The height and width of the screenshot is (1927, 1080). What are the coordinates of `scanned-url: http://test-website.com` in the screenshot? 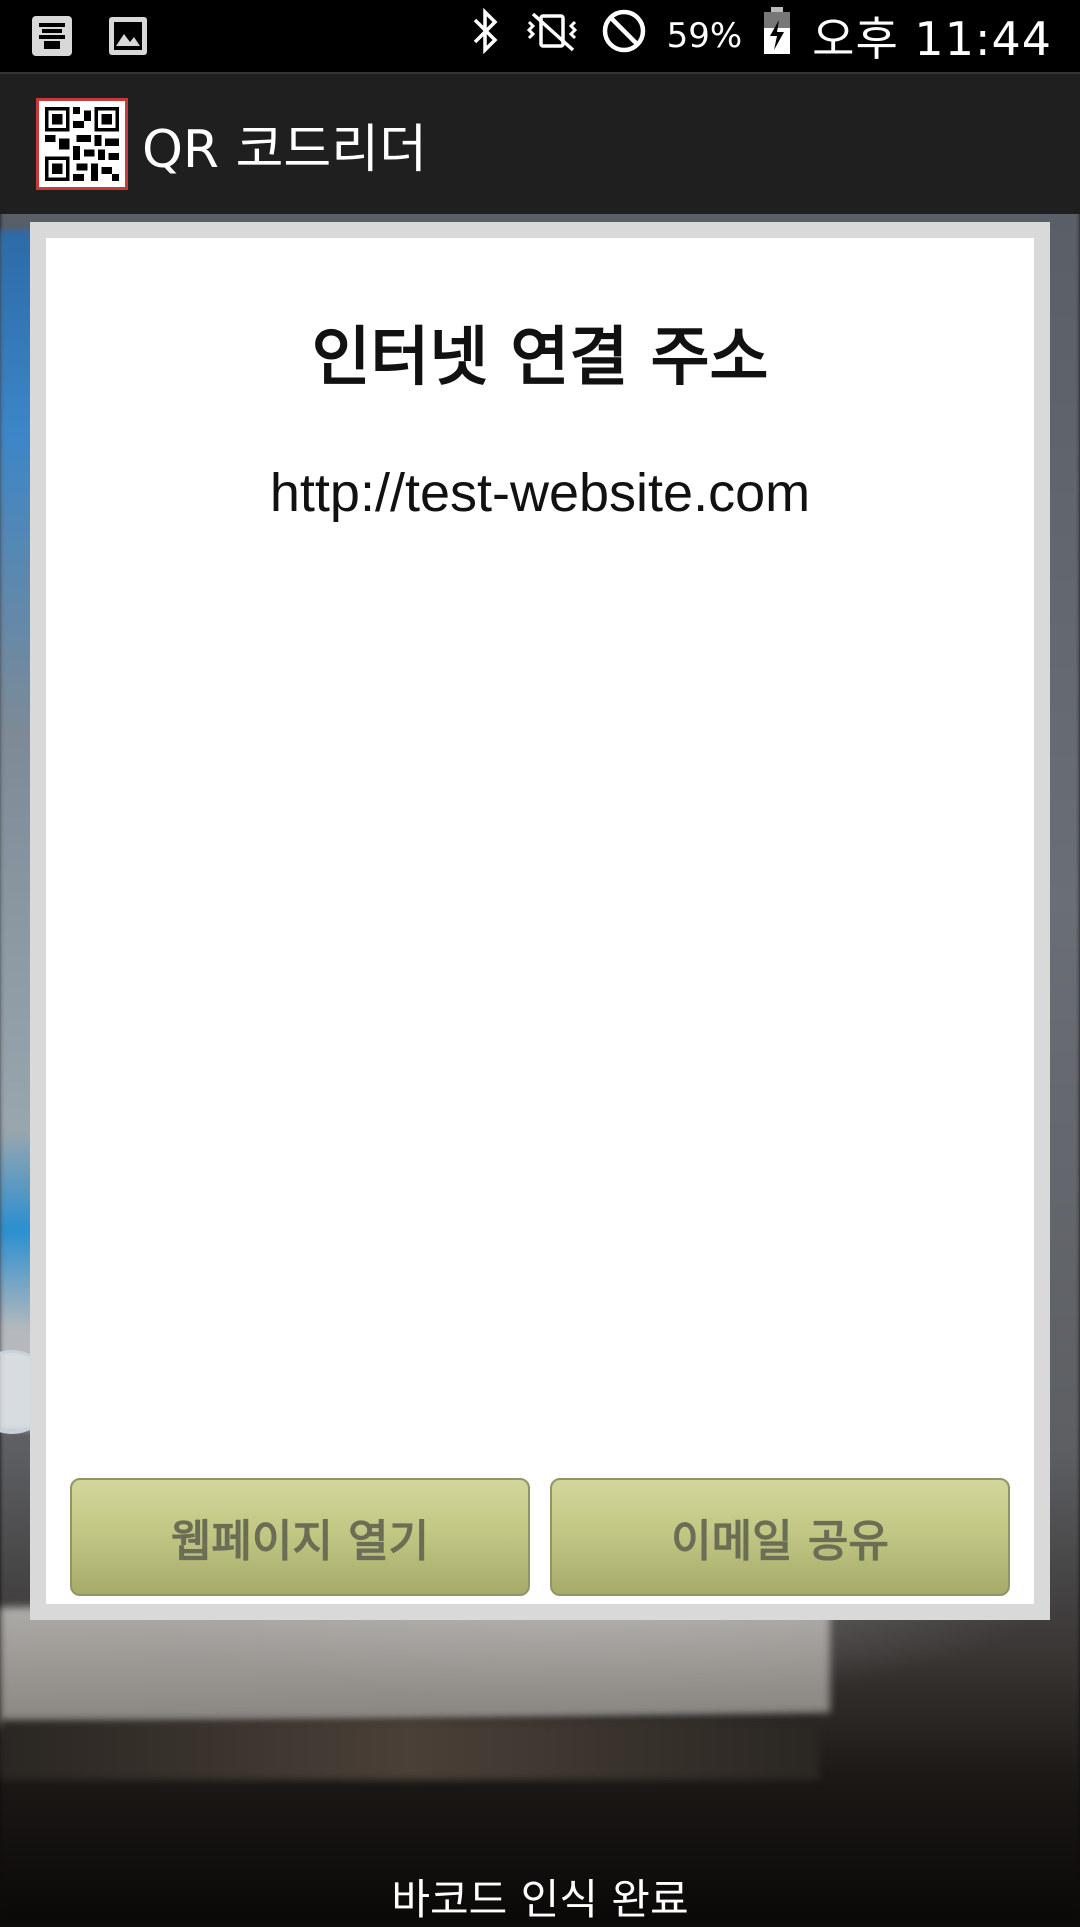 It's located at (540, 493).